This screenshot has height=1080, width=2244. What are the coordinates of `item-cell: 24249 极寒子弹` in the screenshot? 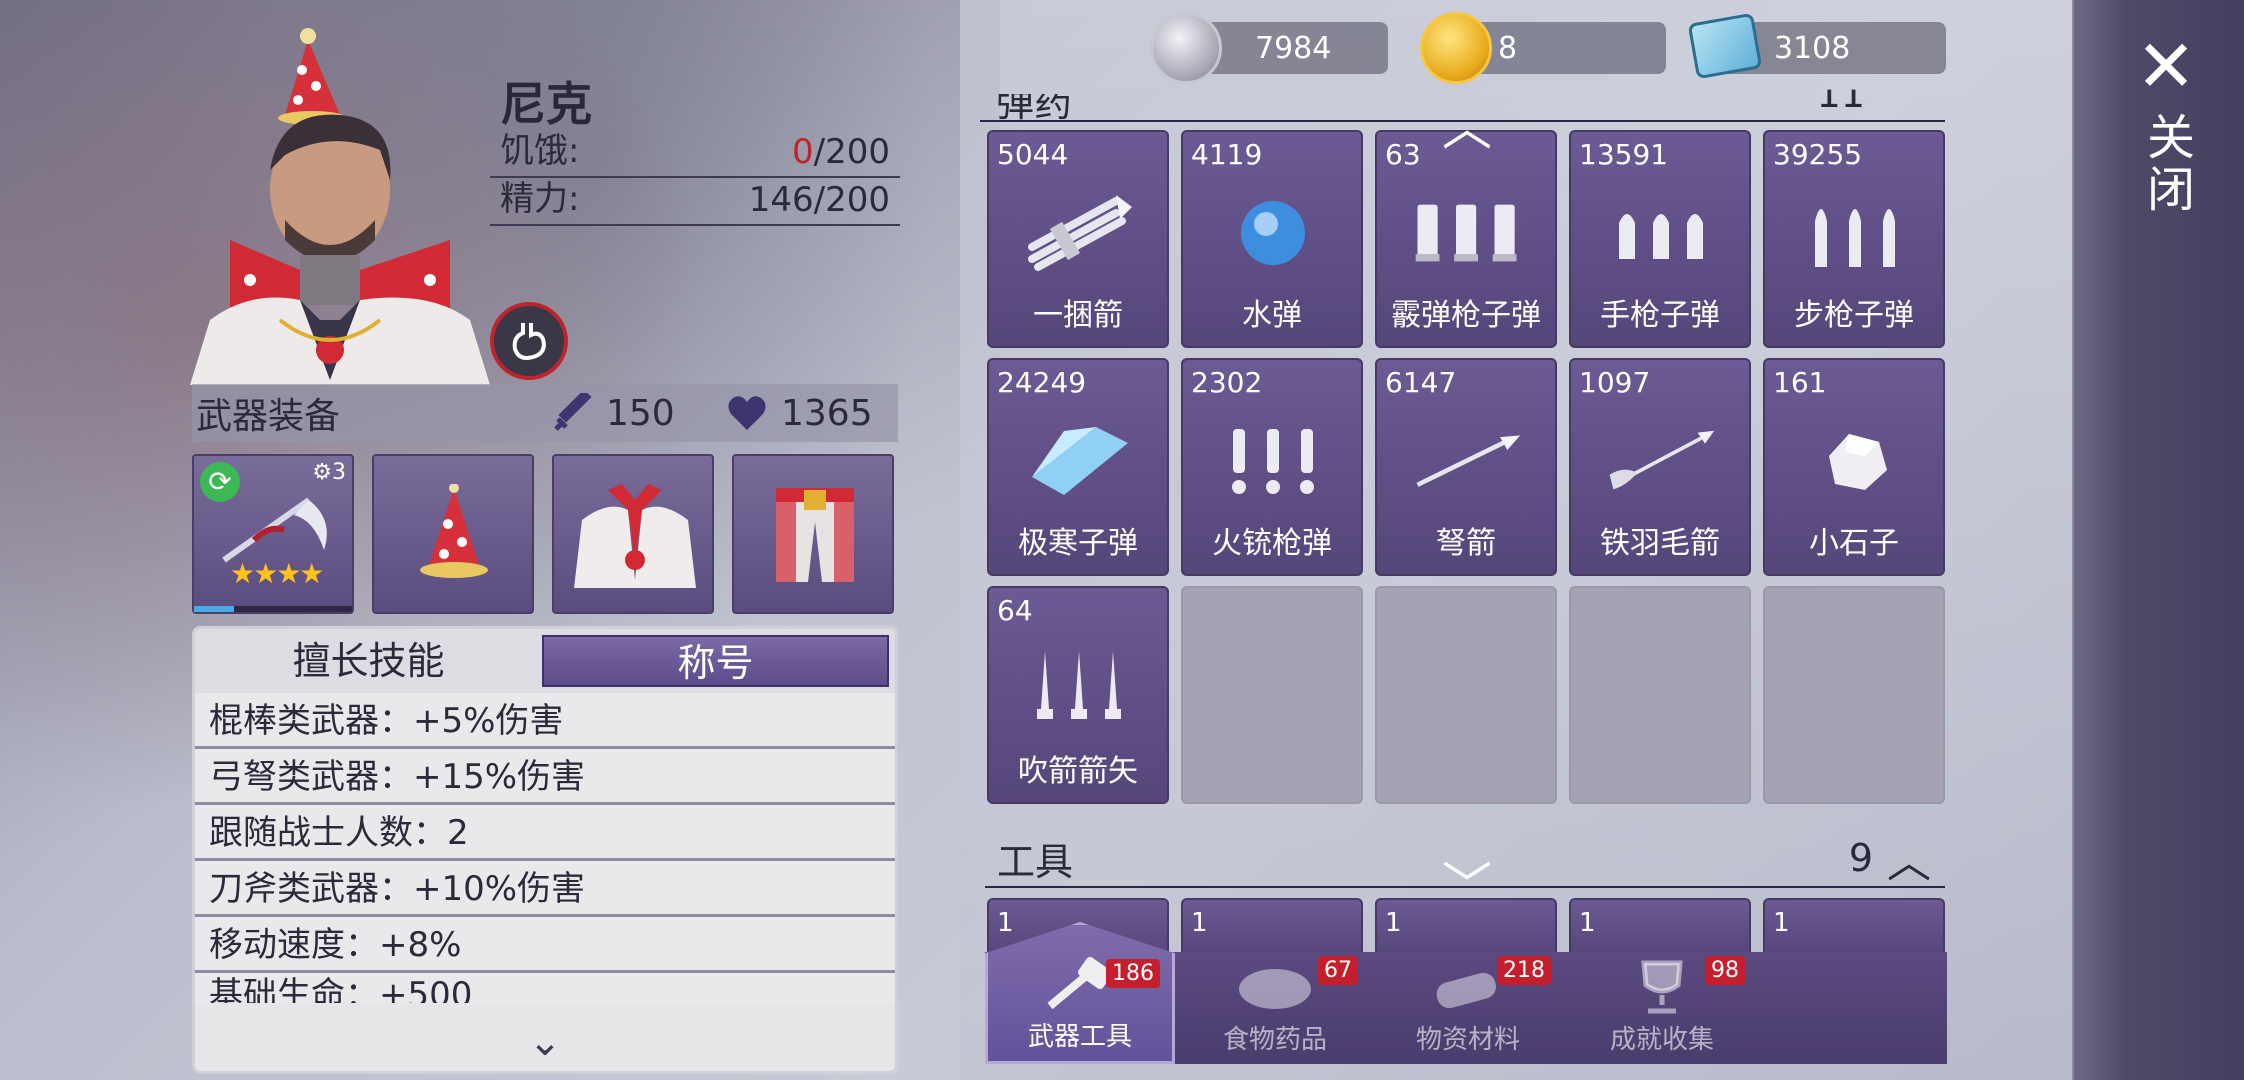 It's located at (1078, 467).